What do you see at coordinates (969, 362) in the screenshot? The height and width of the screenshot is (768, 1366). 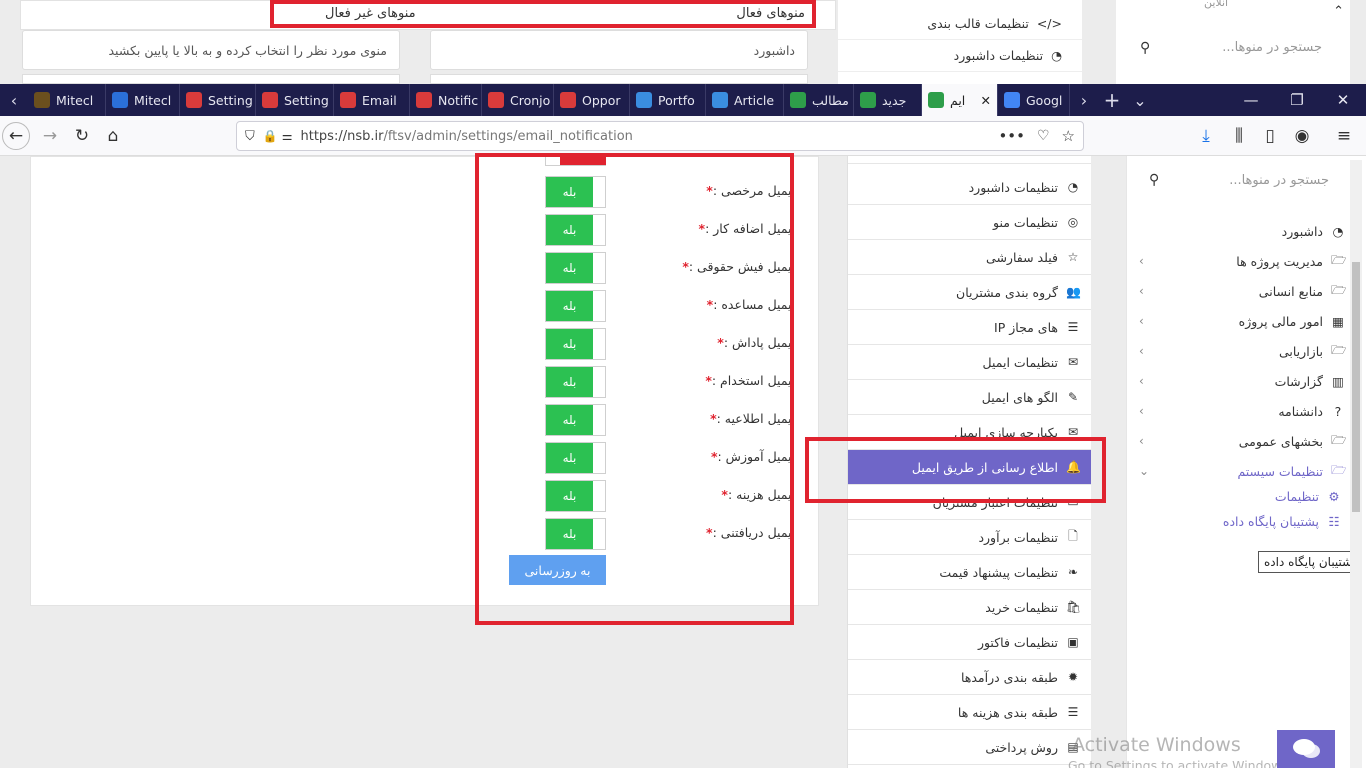 I see `settings-menu-item: تنظیمات ایمیل ✉` at bounding box center [969, 362].